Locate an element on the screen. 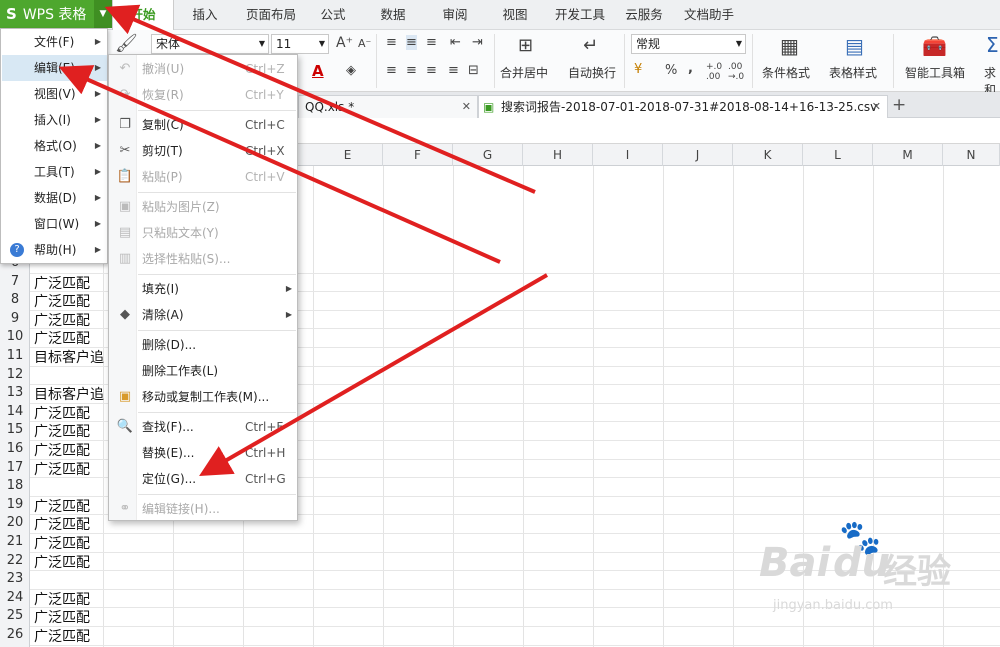  font-name-select: 宋体 ▼ is located at coordinates (210, 44).